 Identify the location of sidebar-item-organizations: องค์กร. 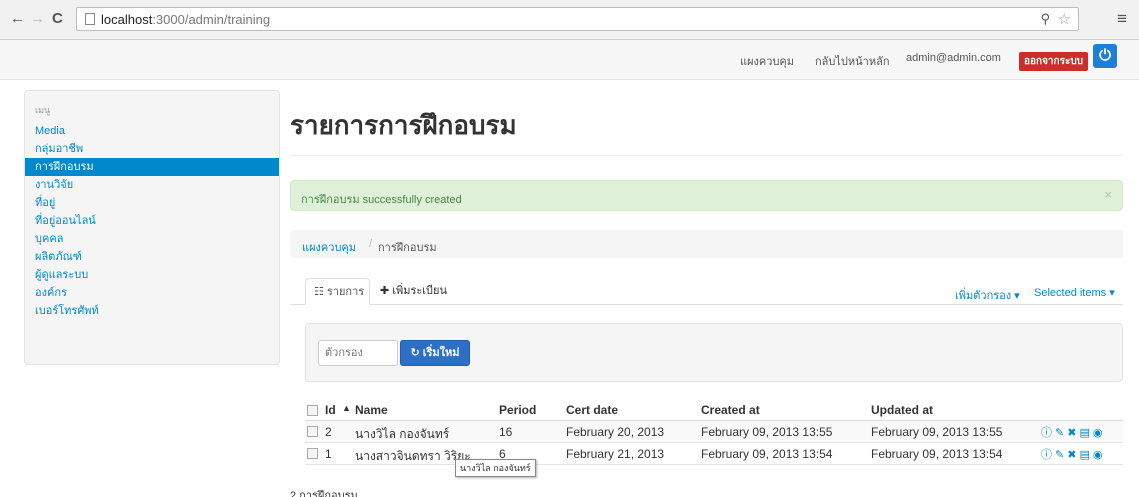
(152, 293).